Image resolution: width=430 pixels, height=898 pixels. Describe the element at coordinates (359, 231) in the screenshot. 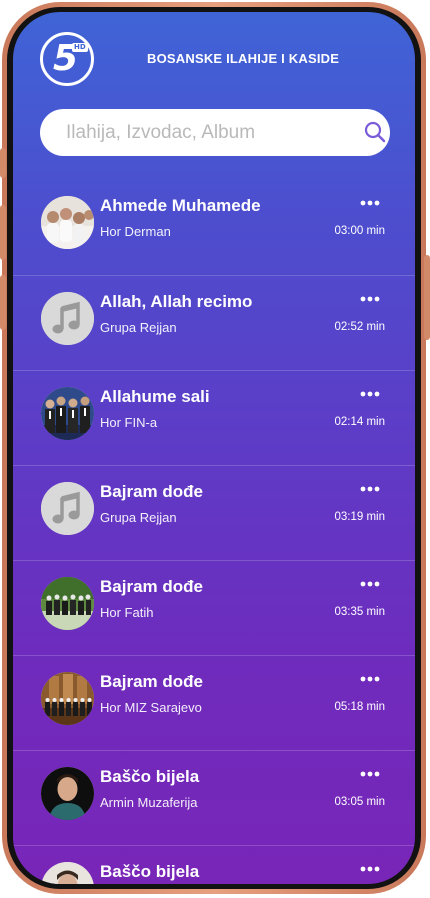

I see `song-duration: 03:00 min` at that location.